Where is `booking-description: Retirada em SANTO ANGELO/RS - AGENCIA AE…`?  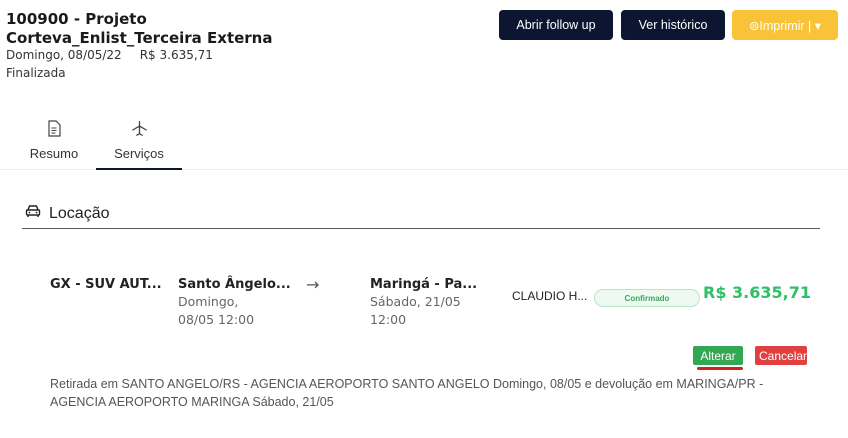
booking-description: Retirada em SANTO ANGELO/RS - AGENCIA AE… is located at coordinates (407, 393).